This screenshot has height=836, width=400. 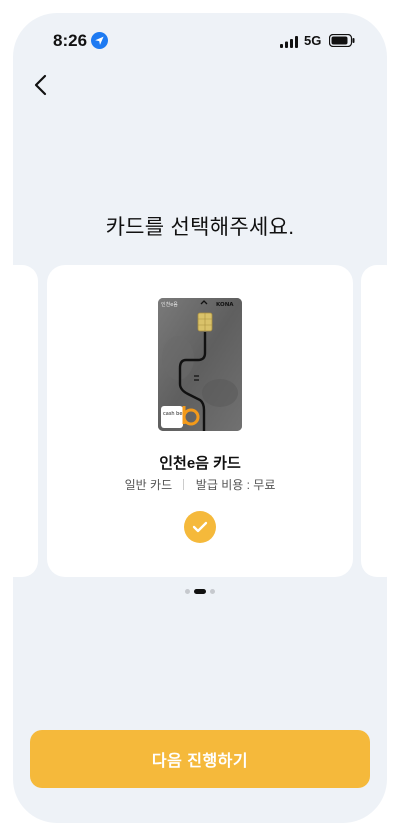 What do you see at coordinates (200, 227) in the screenshot?
I see `page-title: 카드를 선택해주세요.` at bounding box center [200, 227].